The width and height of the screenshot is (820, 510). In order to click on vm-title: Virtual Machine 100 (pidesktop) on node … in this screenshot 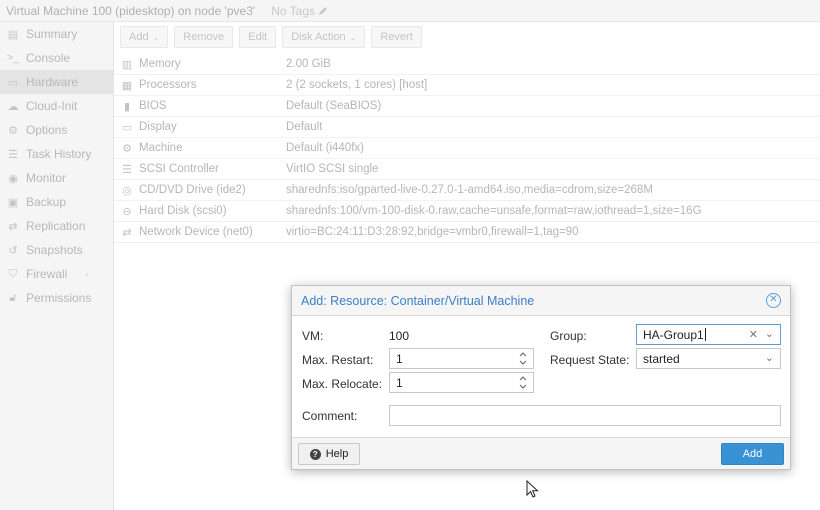, I will do `click(131, 10)`.